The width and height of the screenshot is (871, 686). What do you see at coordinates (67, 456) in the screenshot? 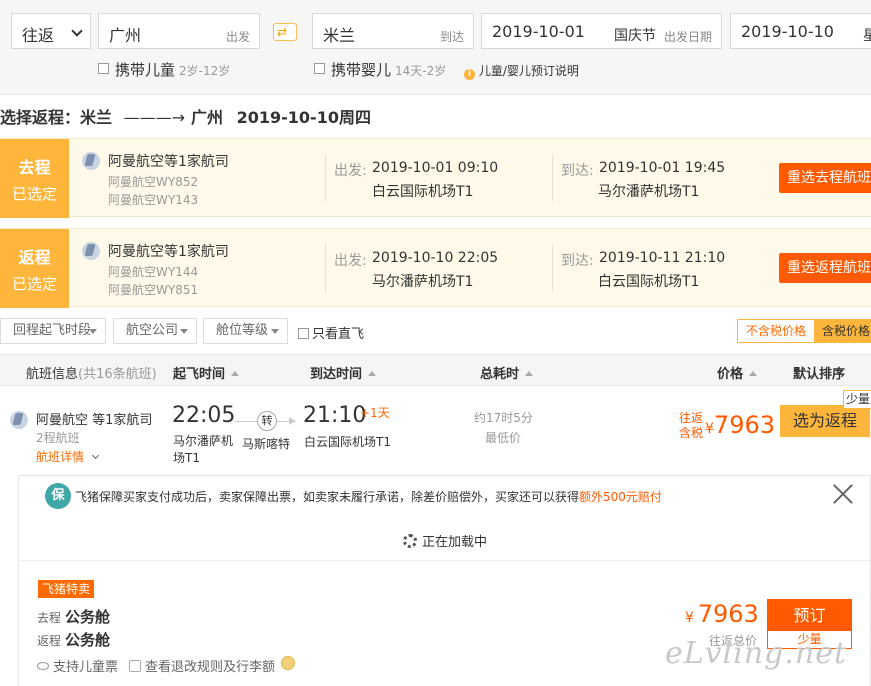
I see `flight-details-toggle: 航班详情` at bounding box center [67, 456].